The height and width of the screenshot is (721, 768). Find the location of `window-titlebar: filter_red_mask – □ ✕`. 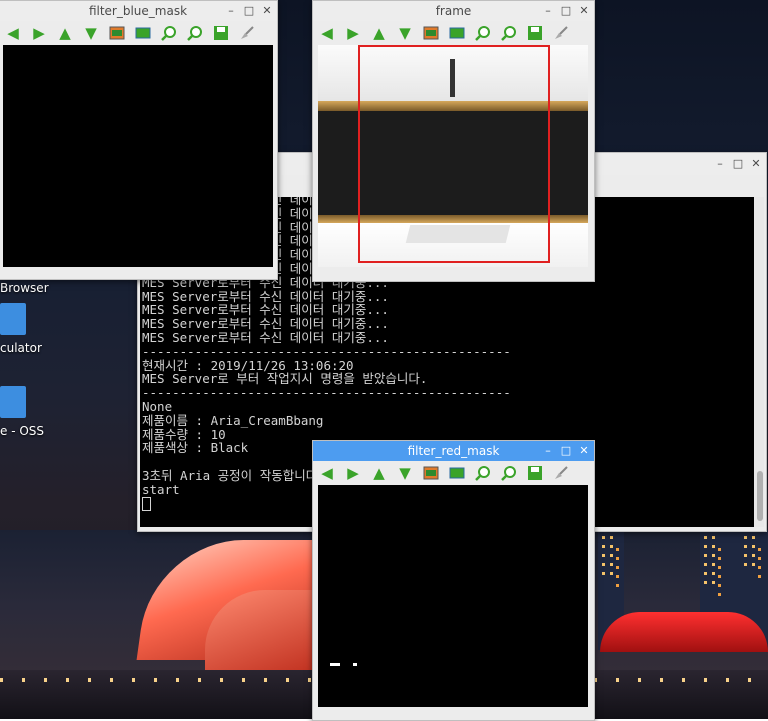

window-titlebar: filter_red_mask – □ ✕ is located at coordinates (453, 451).